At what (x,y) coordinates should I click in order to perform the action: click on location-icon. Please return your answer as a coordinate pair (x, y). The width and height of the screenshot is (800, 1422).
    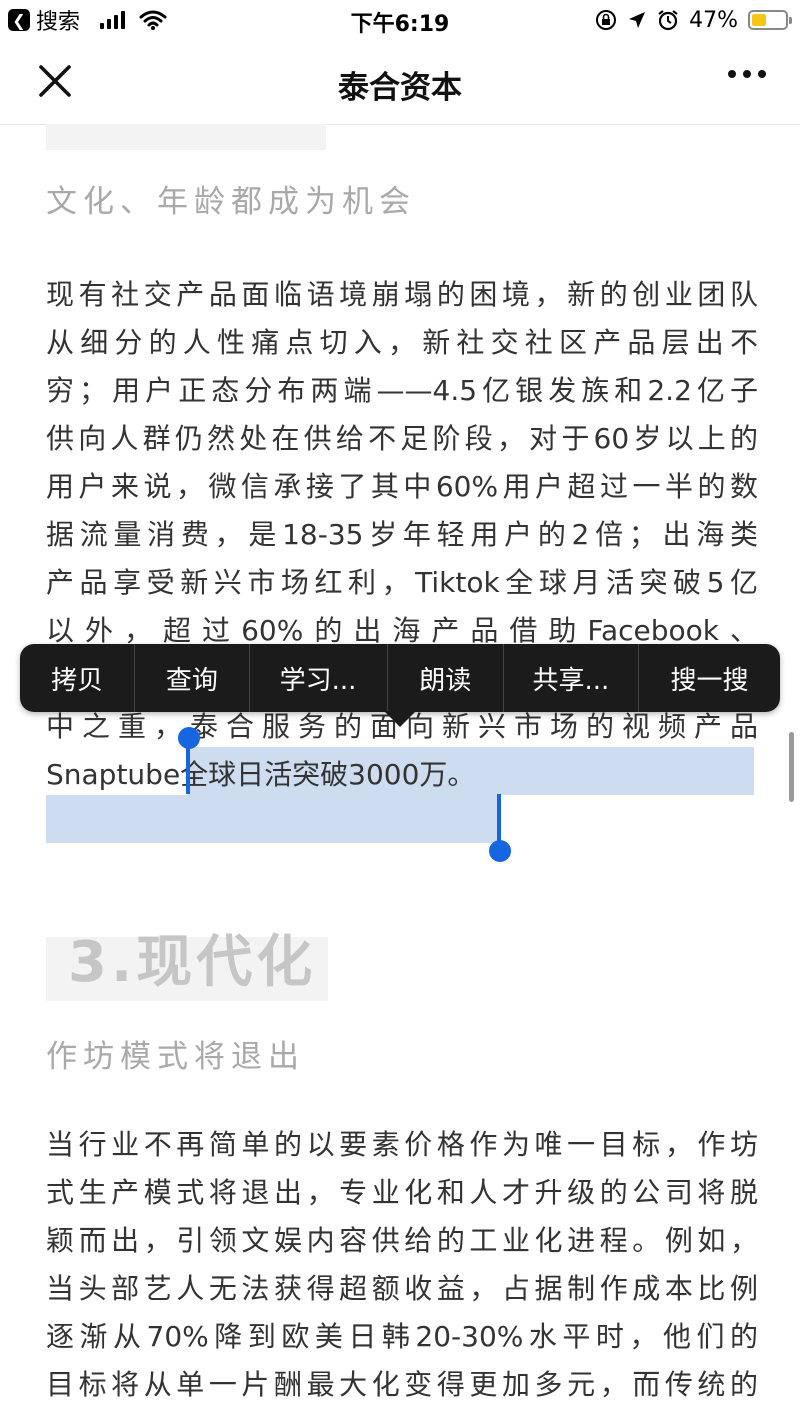
    Looking at the image, I should click on (637, 20).